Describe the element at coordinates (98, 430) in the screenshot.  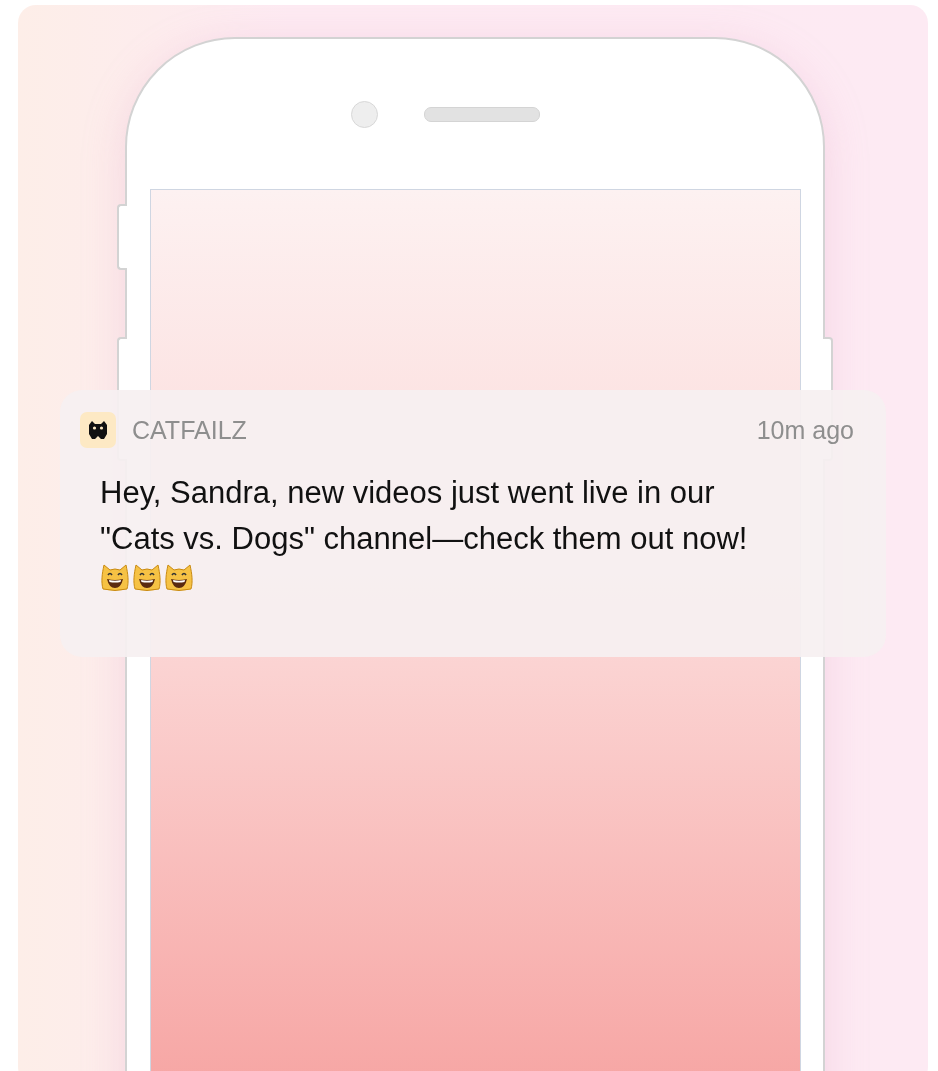
I see `app-icon` at that location.